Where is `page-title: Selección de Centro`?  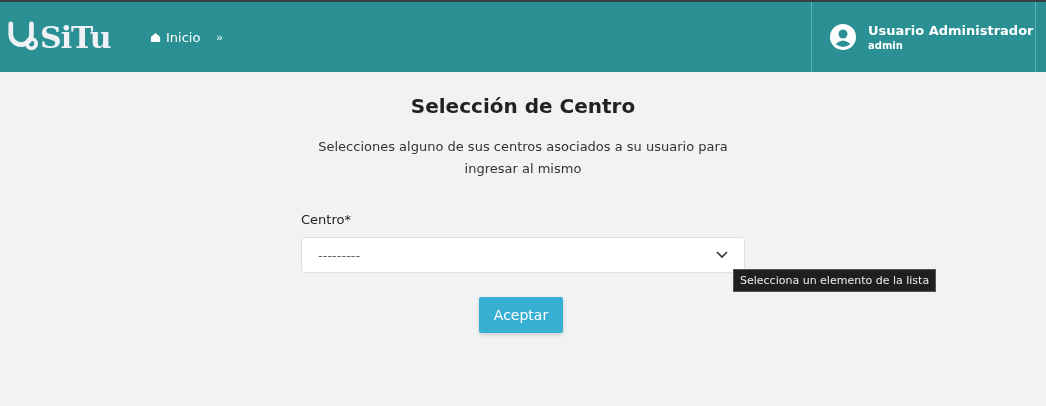 page-title: Selección de Centro is located at coordinates (523, 106).